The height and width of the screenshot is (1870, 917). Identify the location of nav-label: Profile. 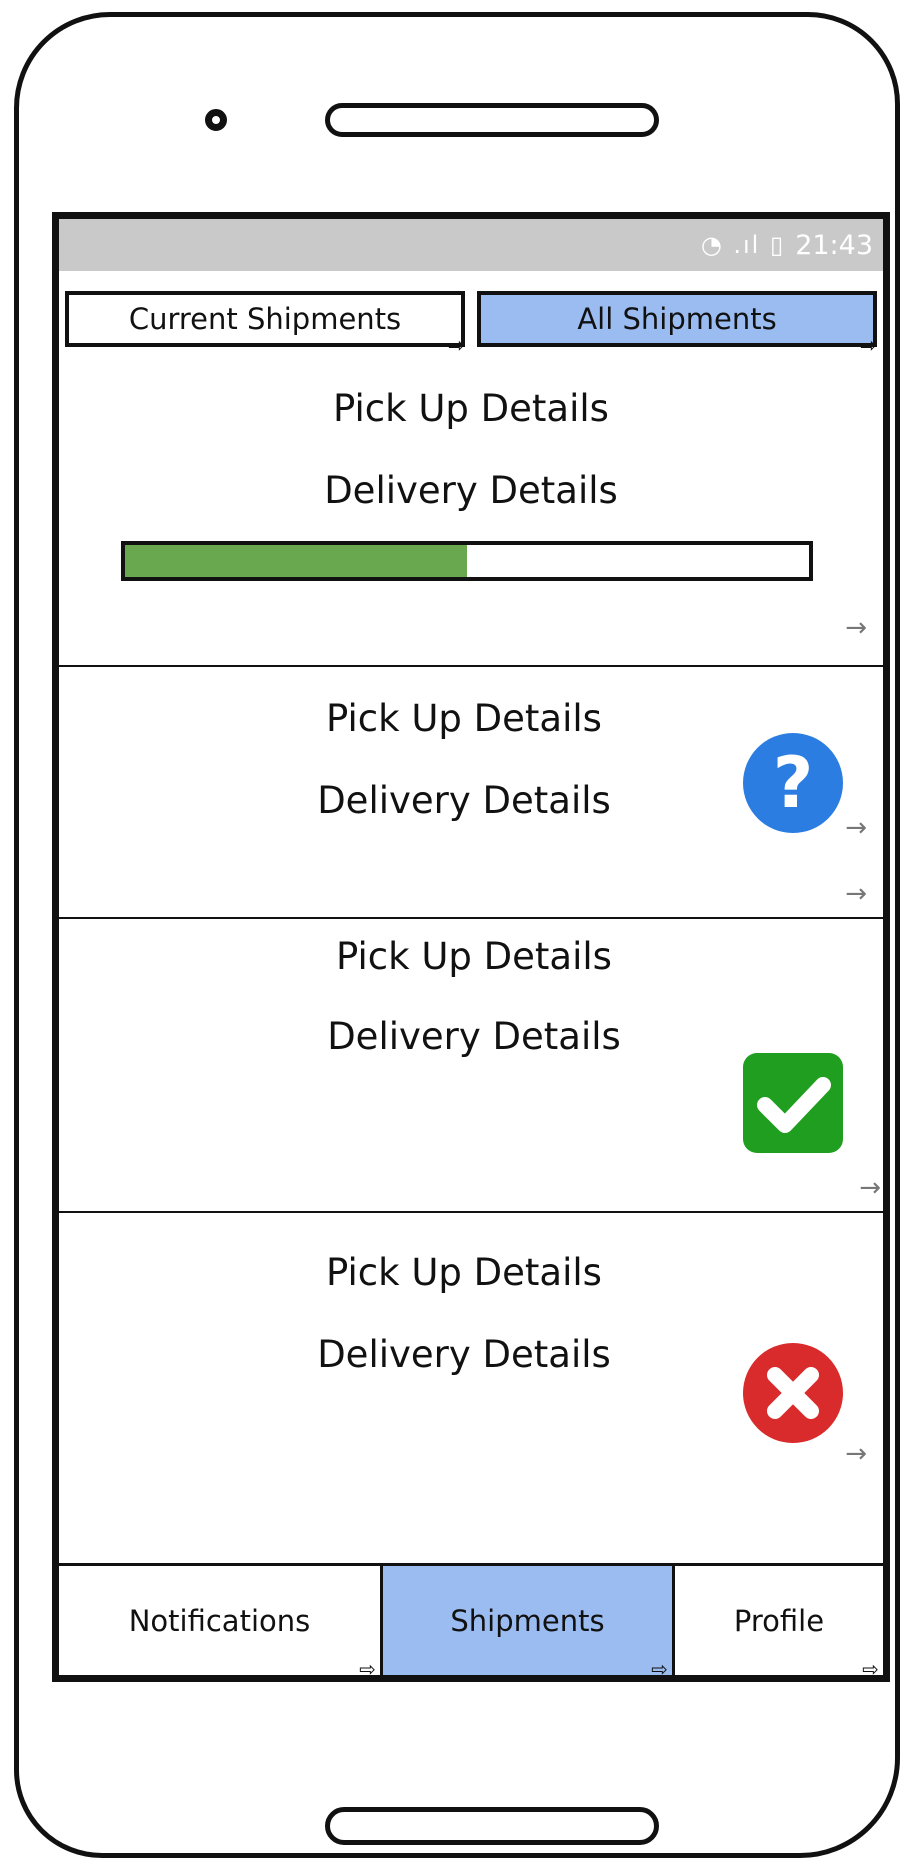
(779, 1620).